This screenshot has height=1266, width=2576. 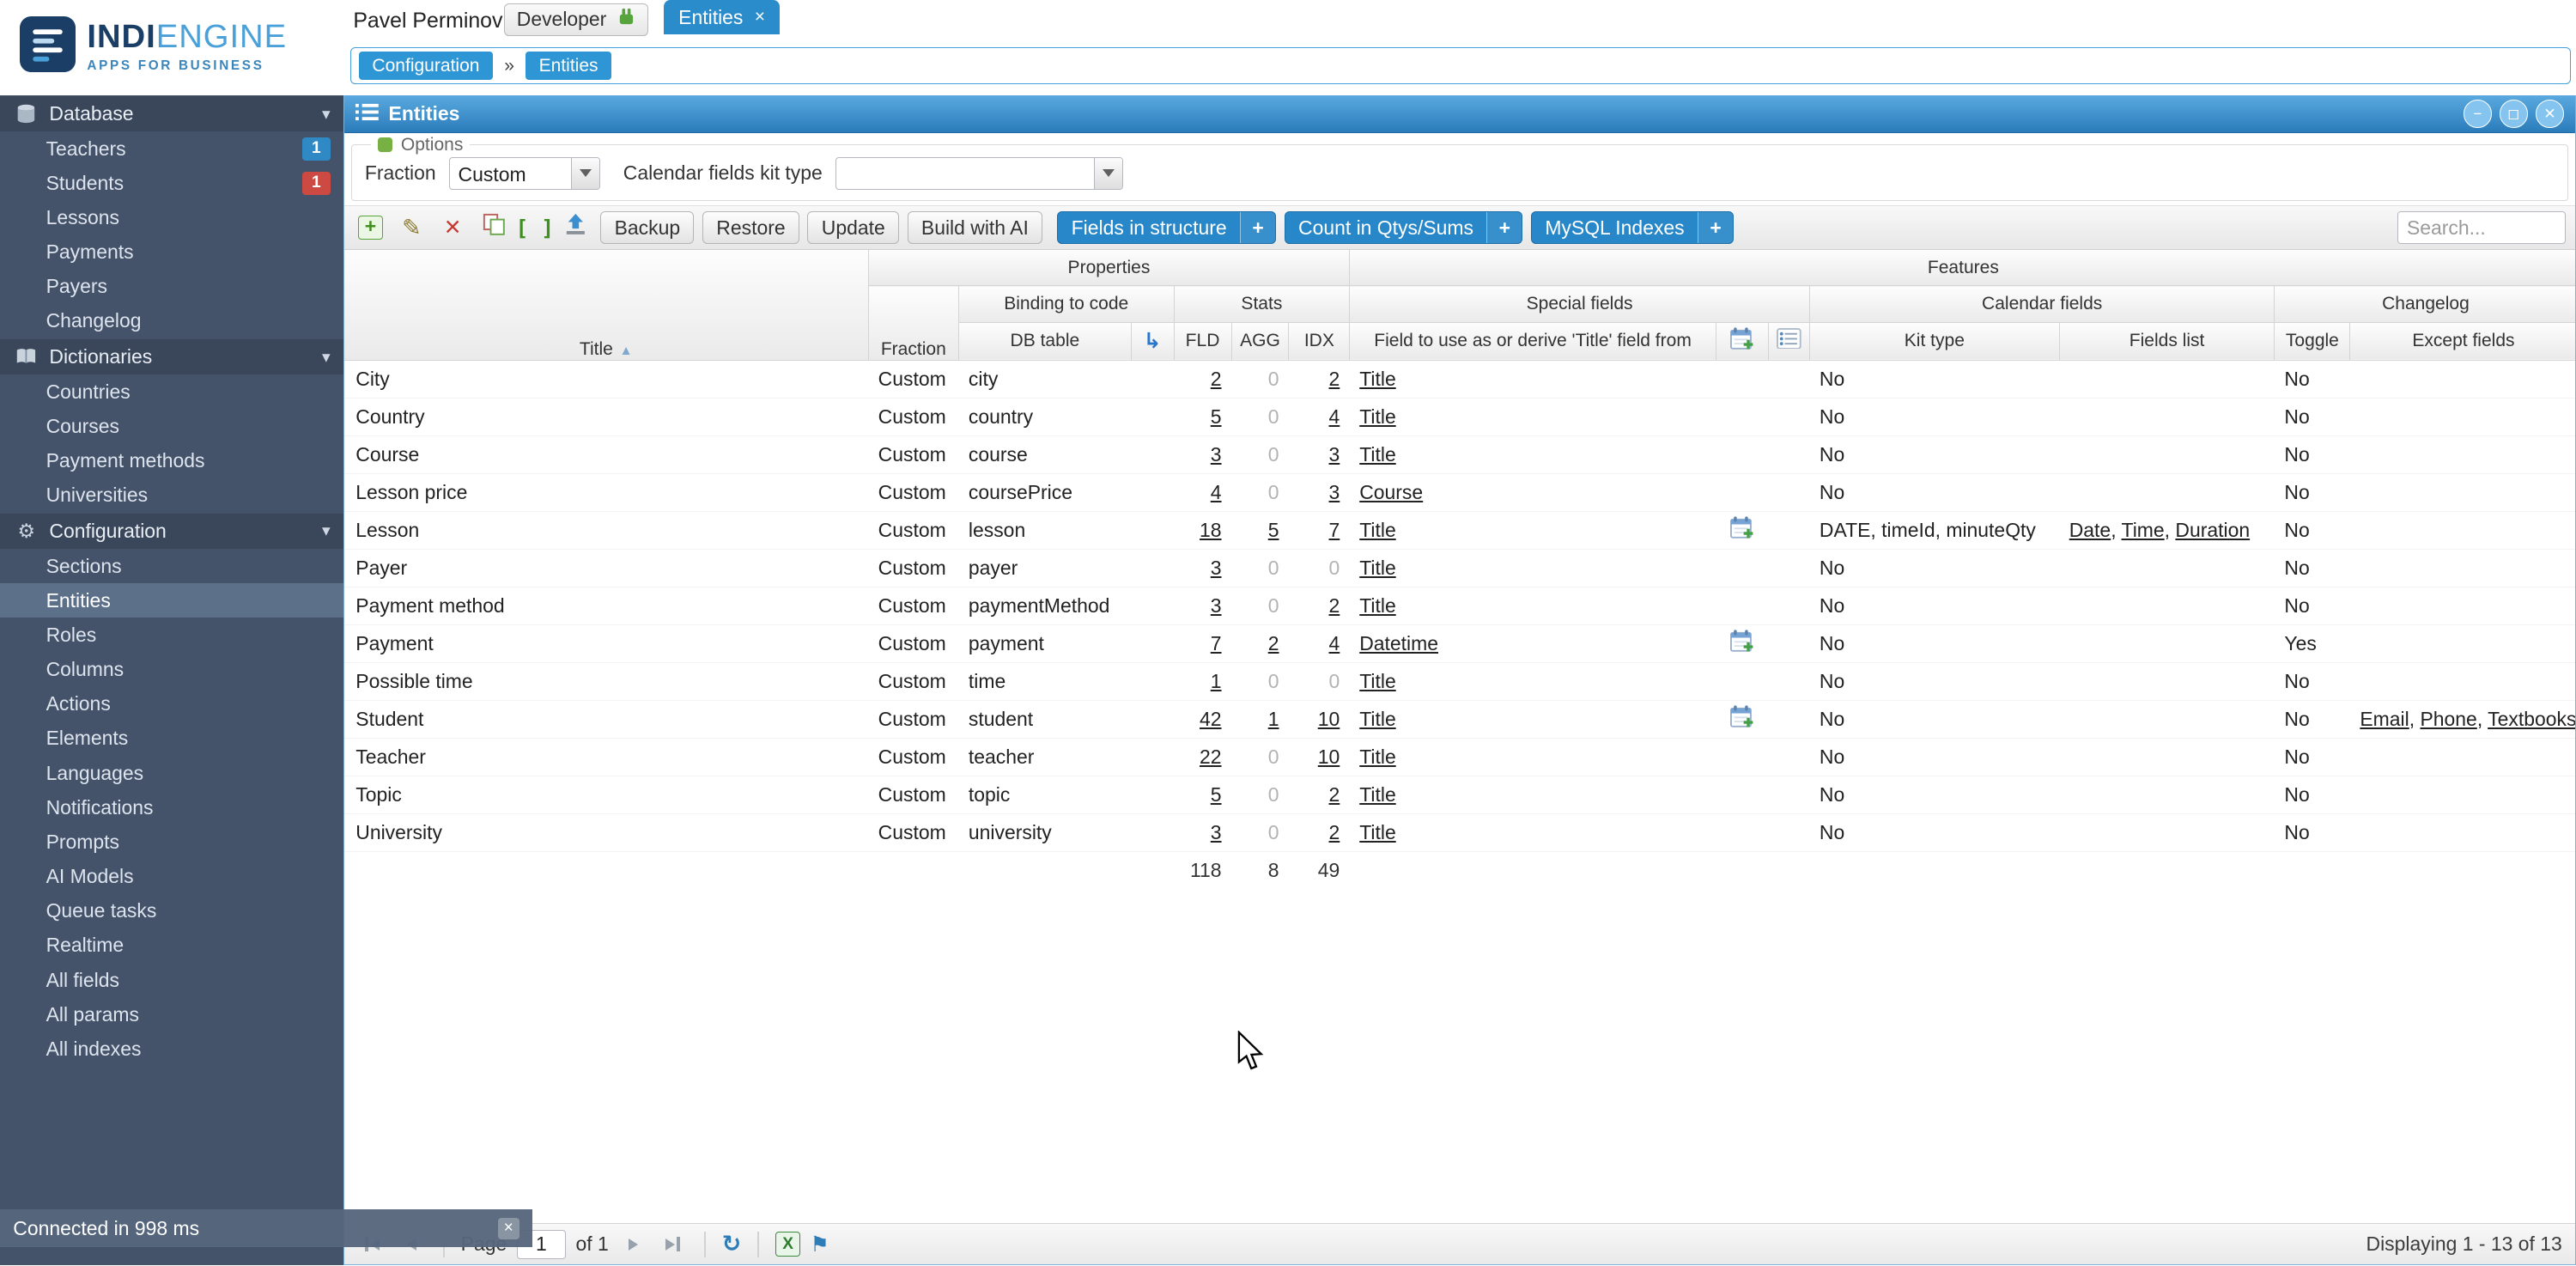 What do you see at coordinates (731, 1244) in the screenshot?
I see `refresh-button: ↻` at bounding box center [731, 1244].